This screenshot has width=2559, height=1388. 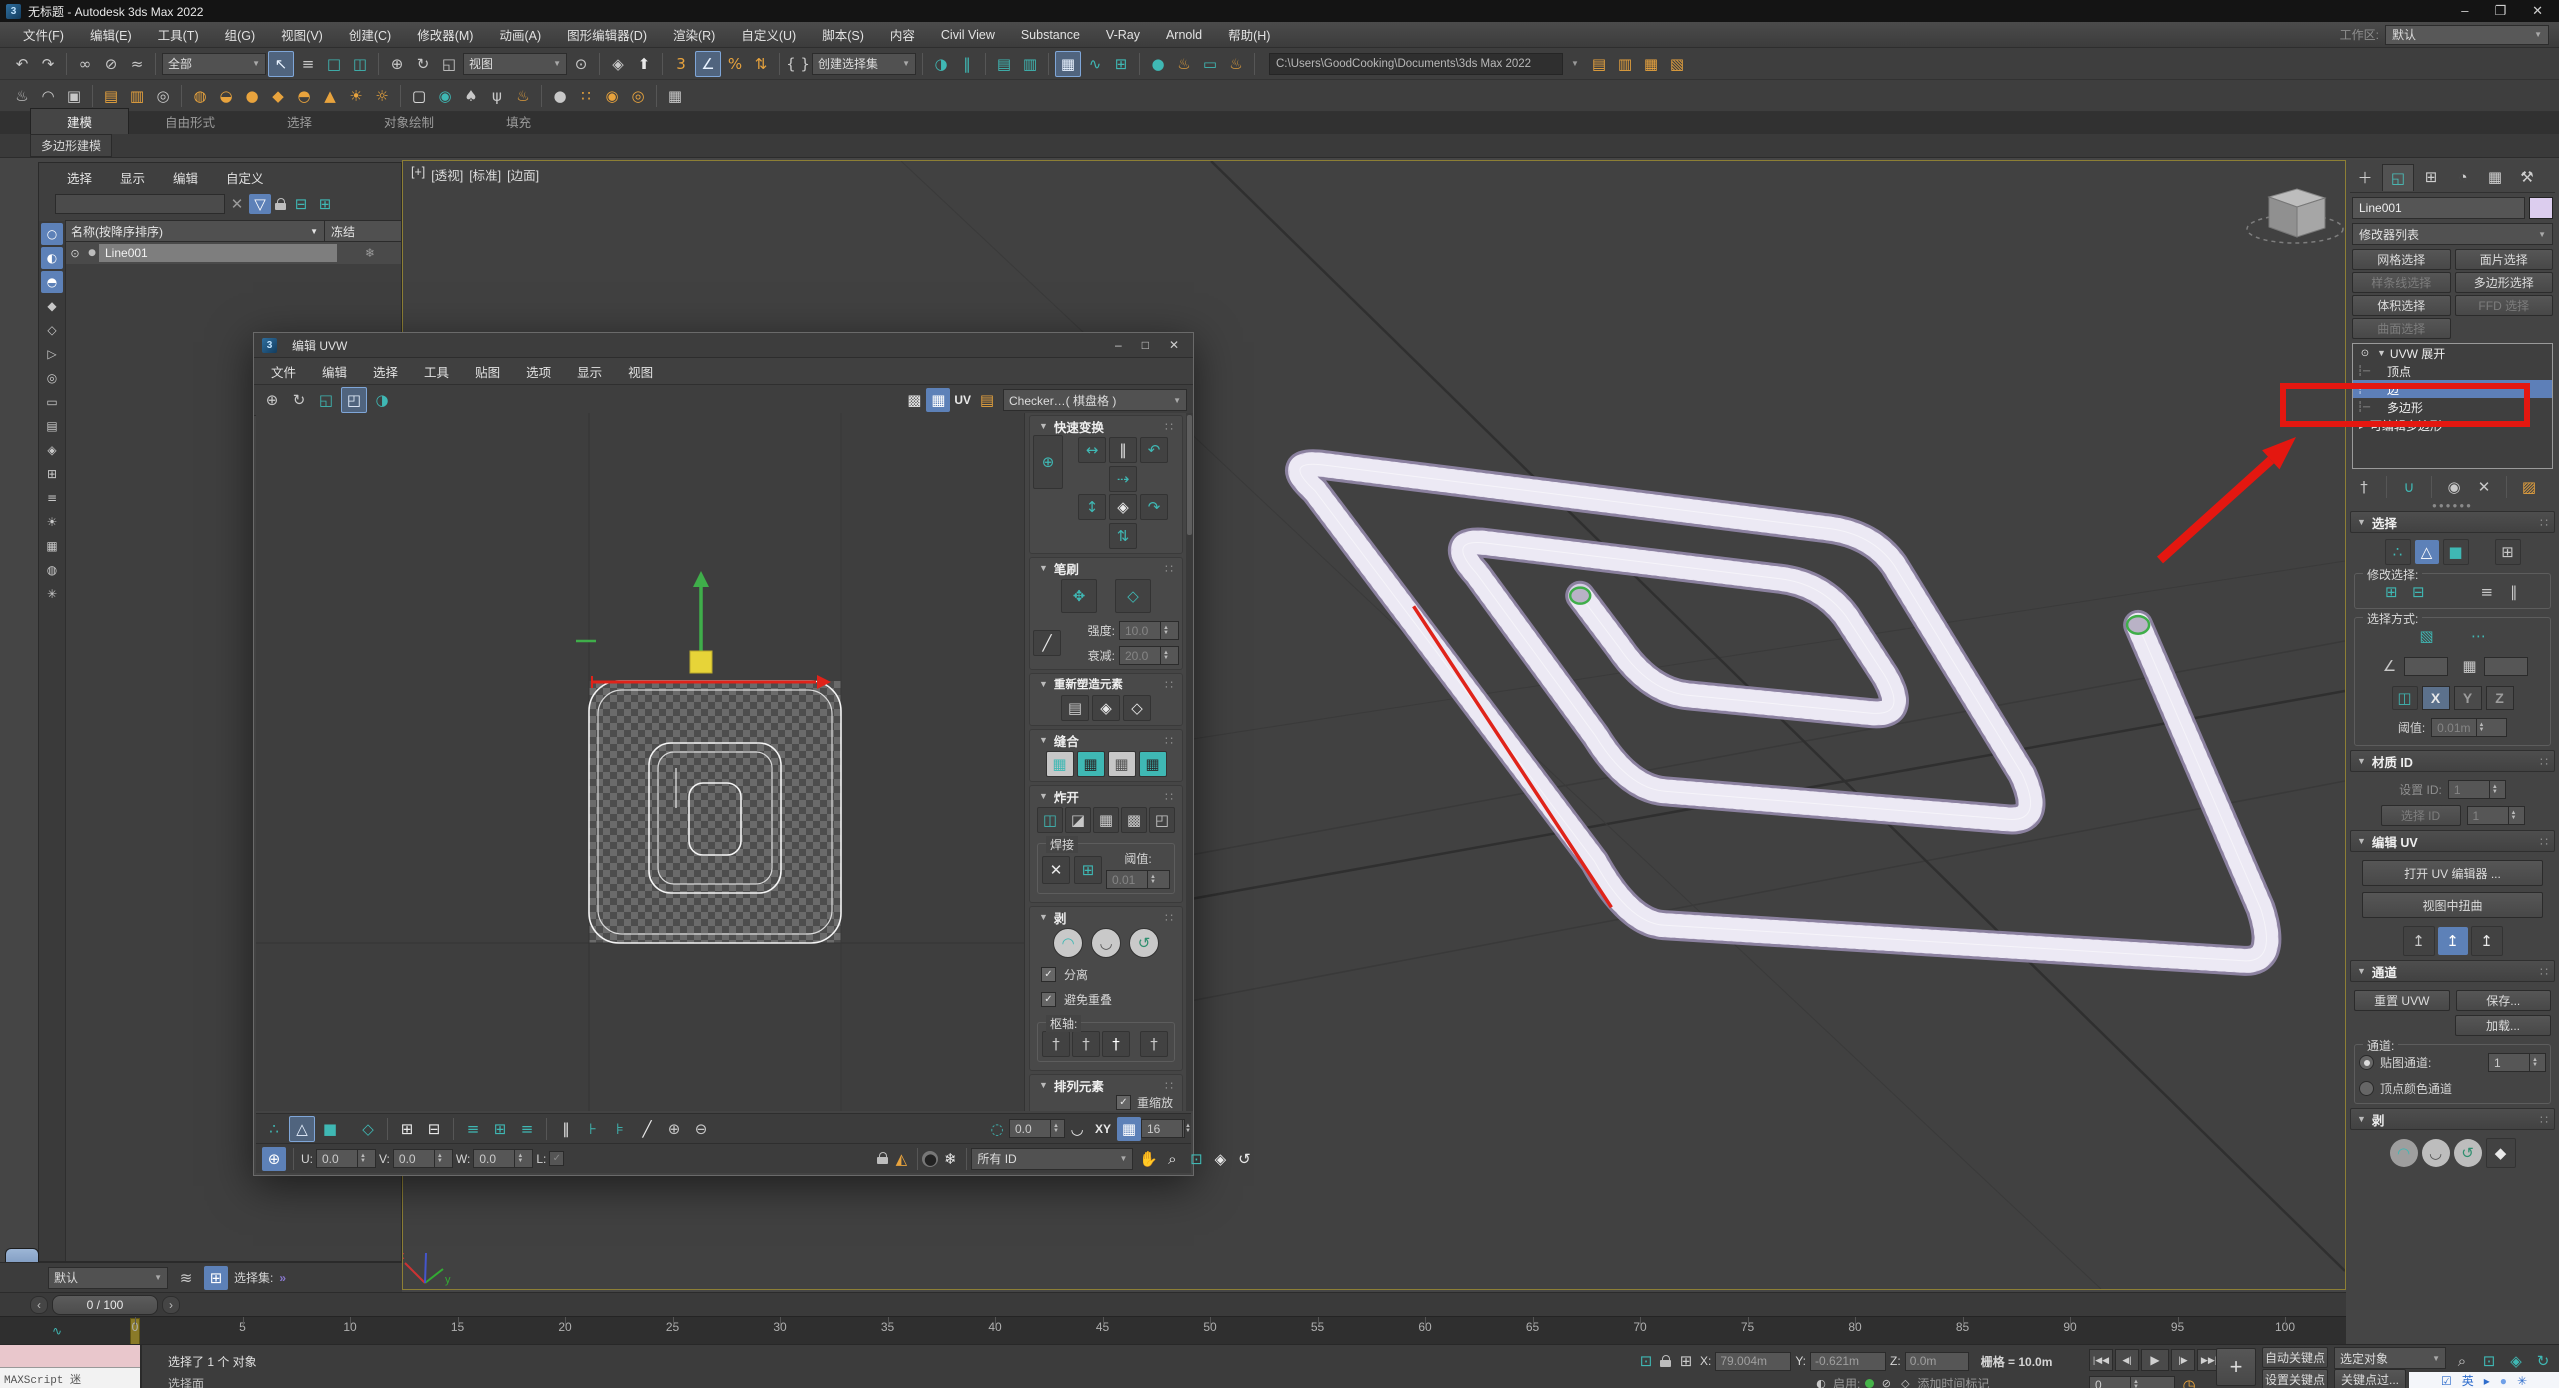 What do you see at coordinates (274, 1129) in the screenshot?
I see `uv-vertex-mode-icon: ∴` at bounding box center [274, 1129].